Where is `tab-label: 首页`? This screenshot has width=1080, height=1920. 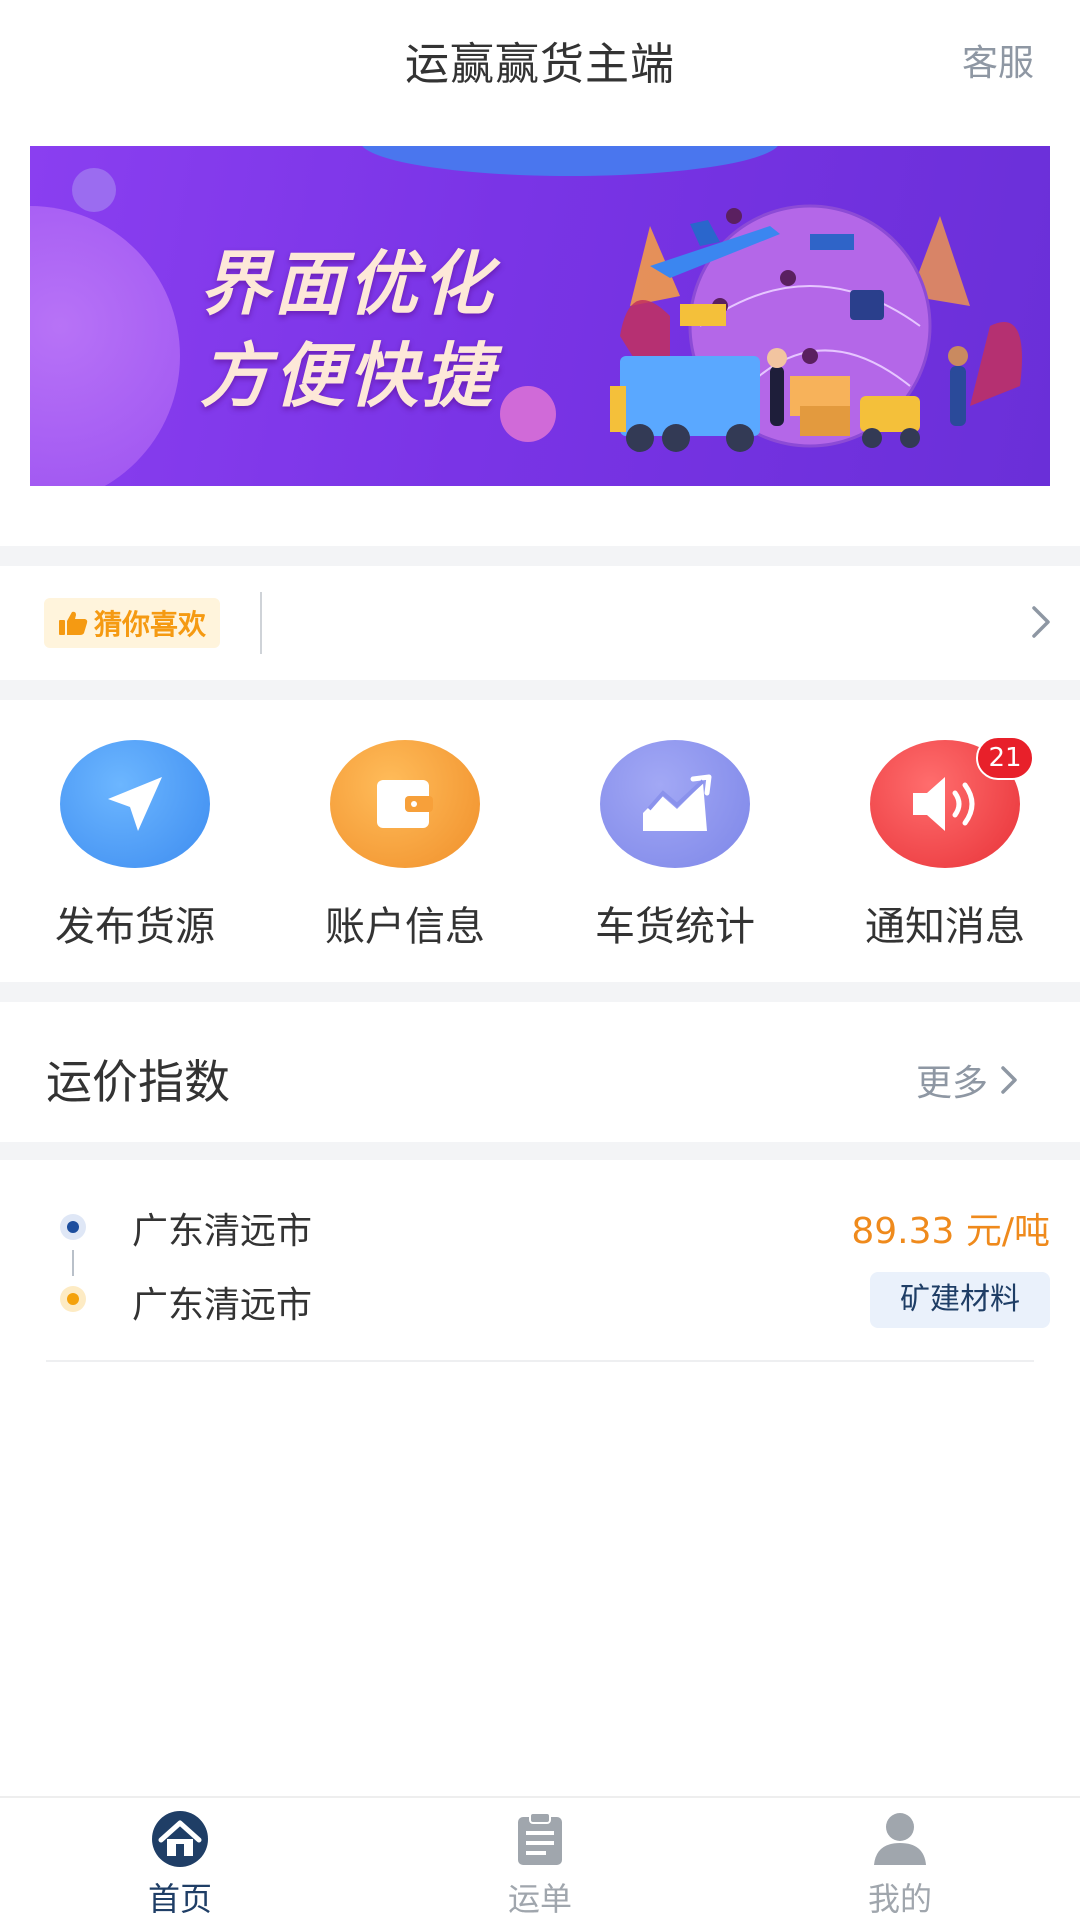
tab-label: 首页 is located at coordinates (179, 1899).